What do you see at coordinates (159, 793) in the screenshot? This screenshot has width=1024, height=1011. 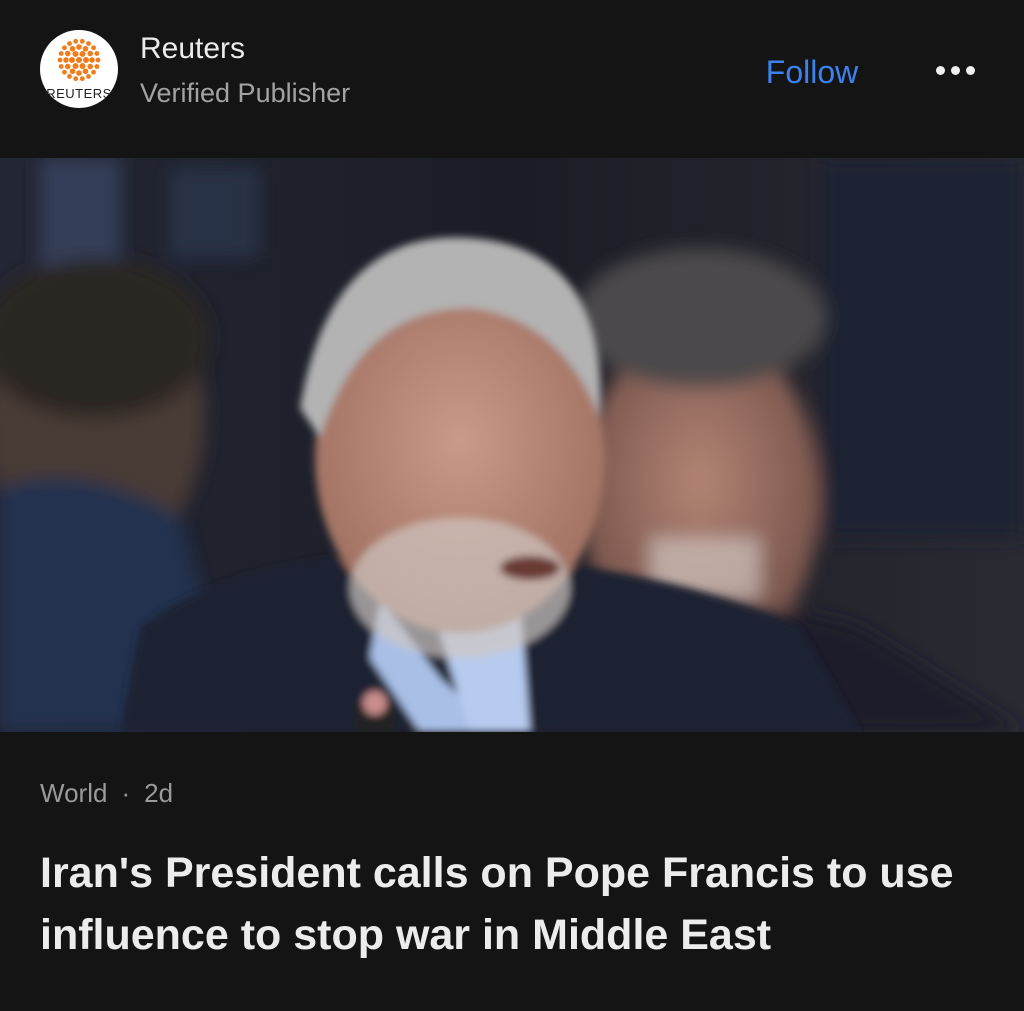 I see `article-age: 2d` at bounding box center [159, 793].